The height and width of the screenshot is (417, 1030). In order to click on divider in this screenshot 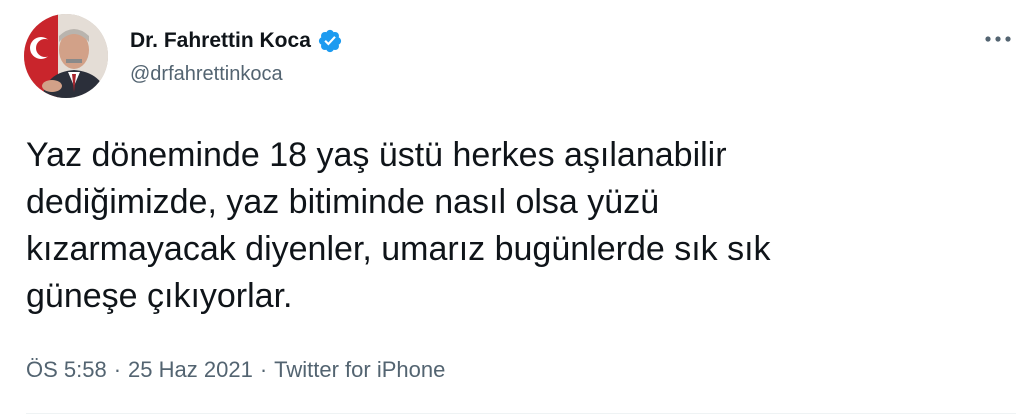, I will do `click(521, 413)`.